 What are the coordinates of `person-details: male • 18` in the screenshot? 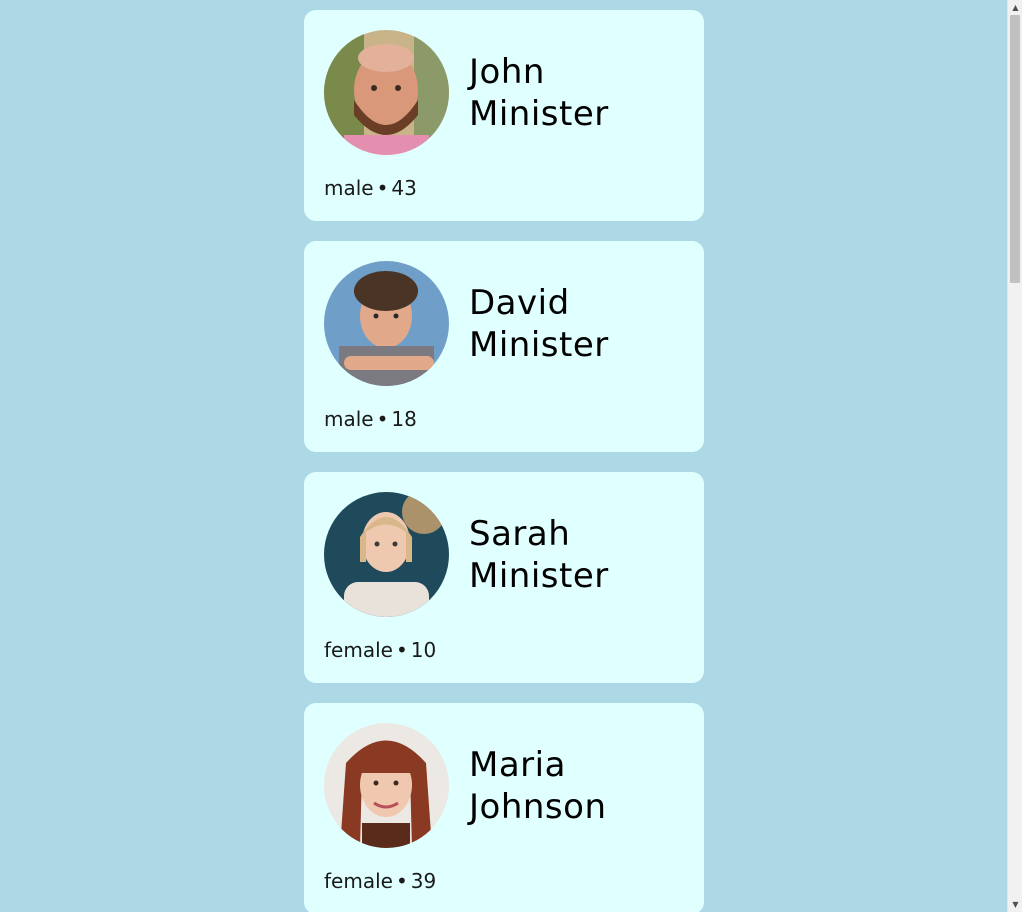 It's located at (504, 419).